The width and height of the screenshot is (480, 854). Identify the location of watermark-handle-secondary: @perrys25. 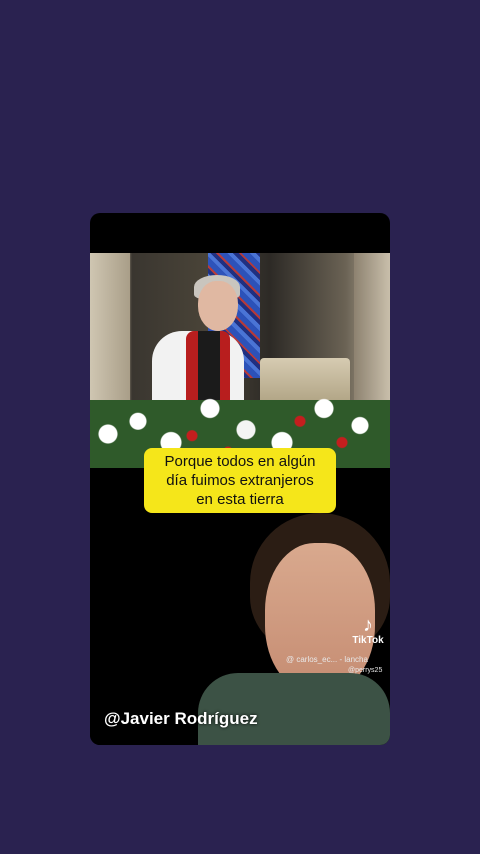
(365, 670).